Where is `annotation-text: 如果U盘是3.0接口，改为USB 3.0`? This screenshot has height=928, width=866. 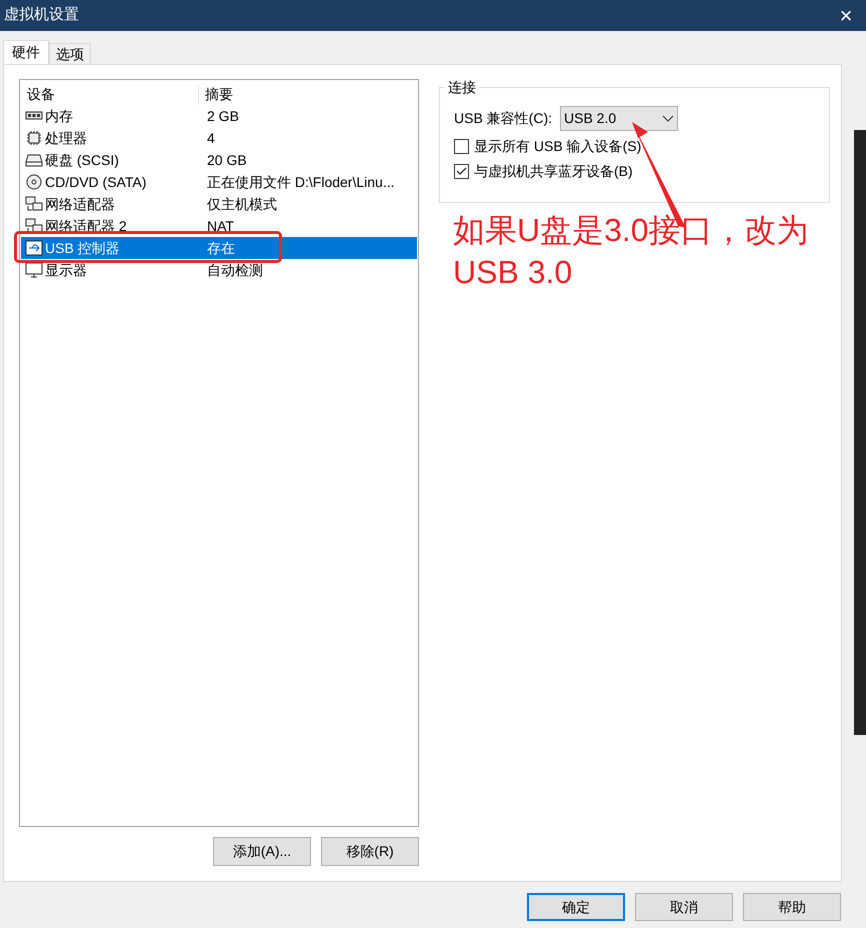 annotation-text: 如果U盘是3.0接口，改为USB 3.0 is located at coordinates (631, 251).